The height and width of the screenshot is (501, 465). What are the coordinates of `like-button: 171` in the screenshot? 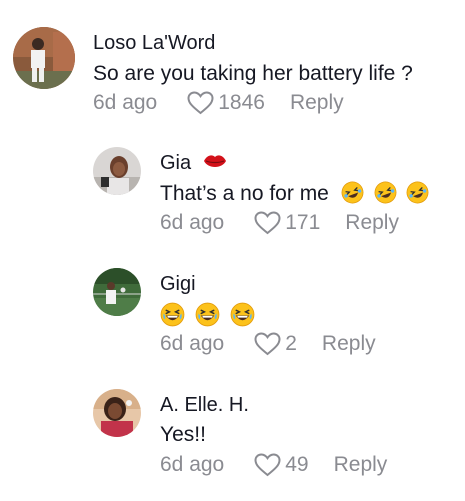 It's located at (287, 223).